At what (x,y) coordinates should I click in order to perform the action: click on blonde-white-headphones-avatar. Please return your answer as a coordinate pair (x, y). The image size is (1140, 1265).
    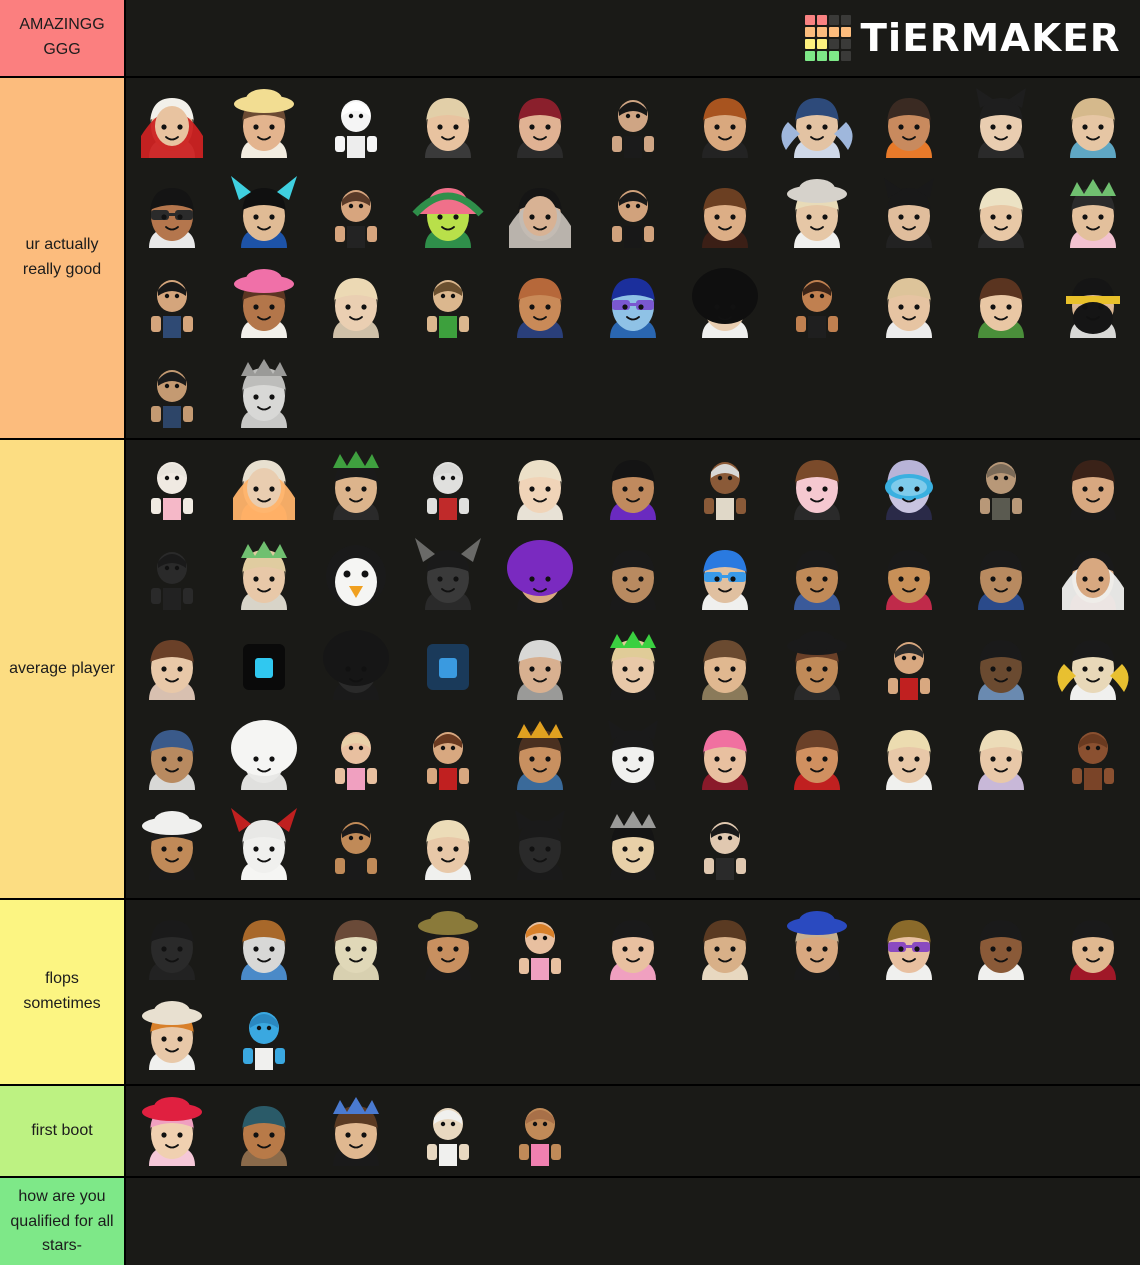
    Looking at the image, I should click on (909, 755).